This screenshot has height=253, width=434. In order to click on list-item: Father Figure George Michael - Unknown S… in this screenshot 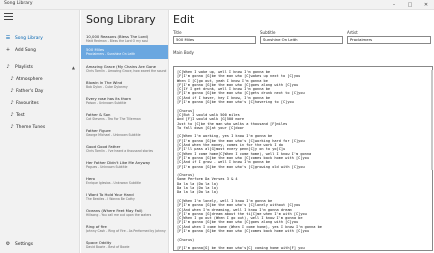, I will do `click(124, 133)`.